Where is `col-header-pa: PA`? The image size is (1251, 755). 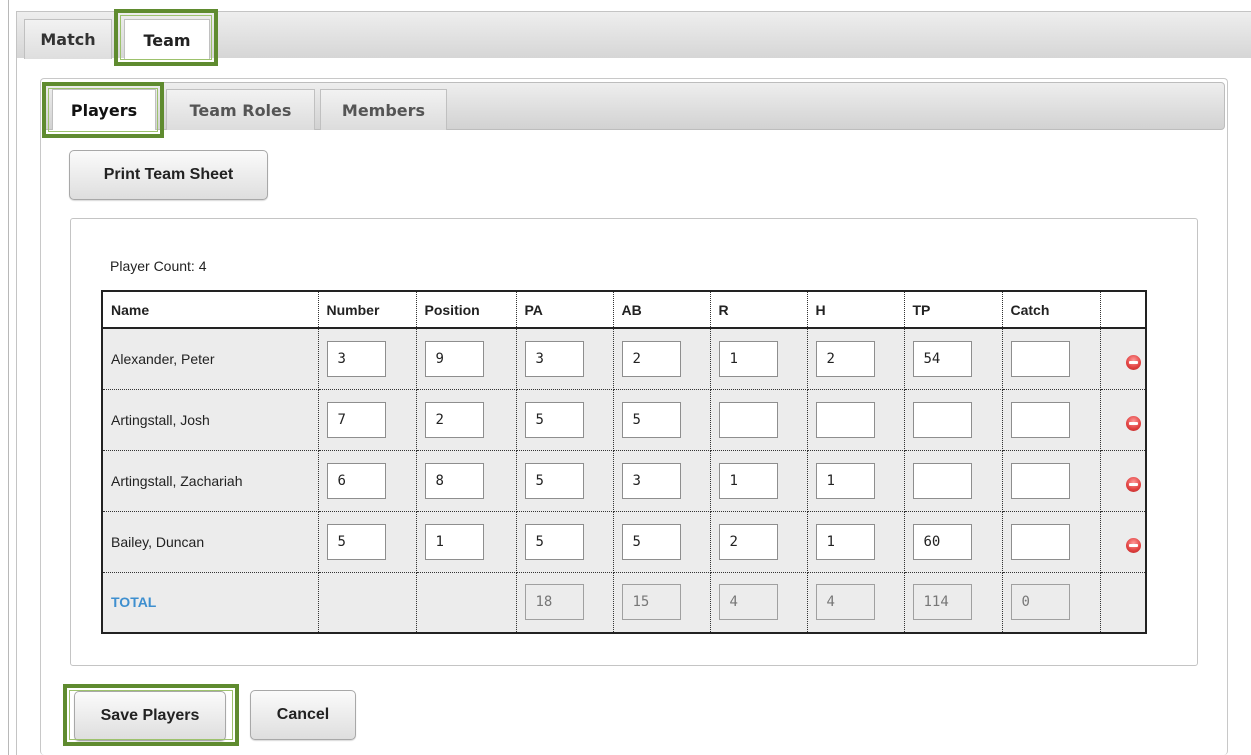 col-header-pa: PA is located at coordinates (565, 310).